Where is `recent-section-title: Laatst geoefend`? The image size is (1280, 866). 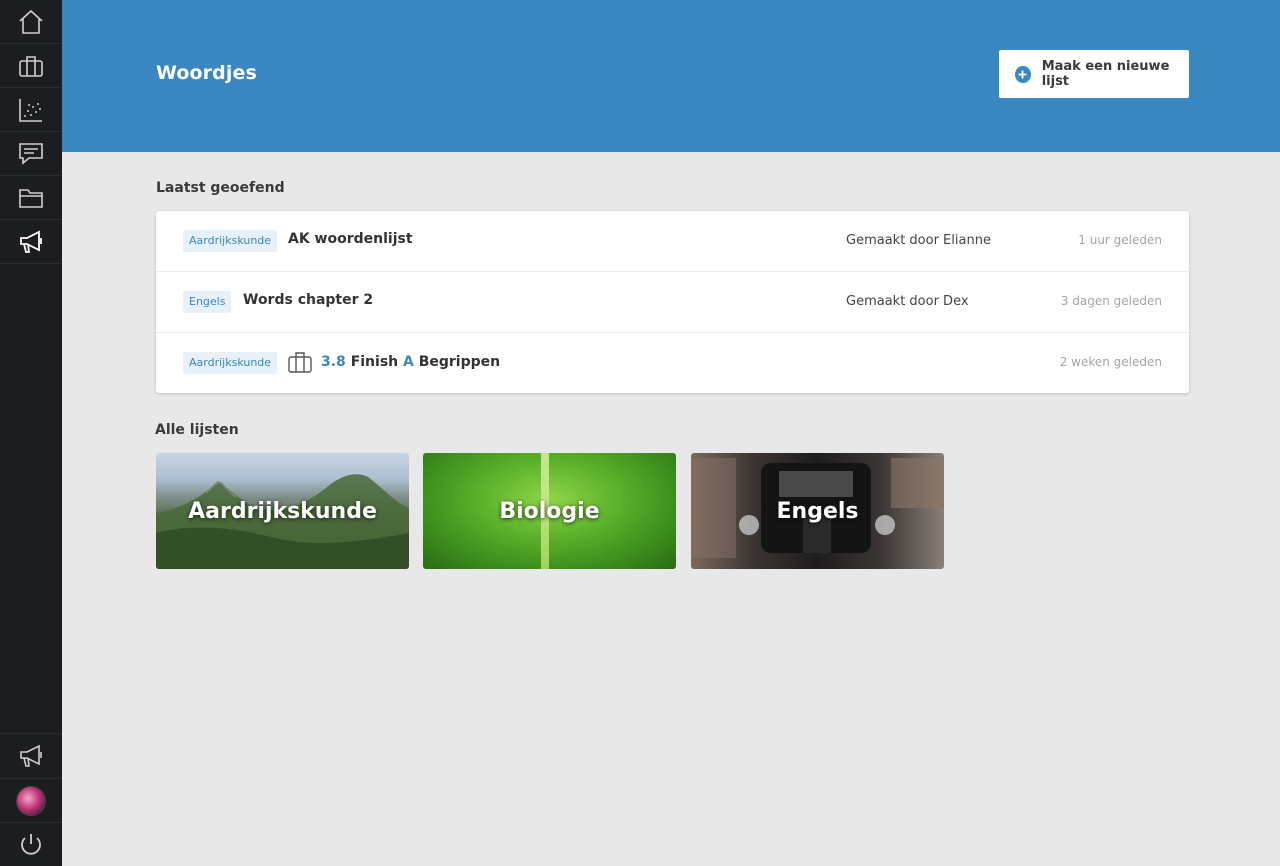
recent-section-title: Laatst geoefend is located at coordinates (220, 188).